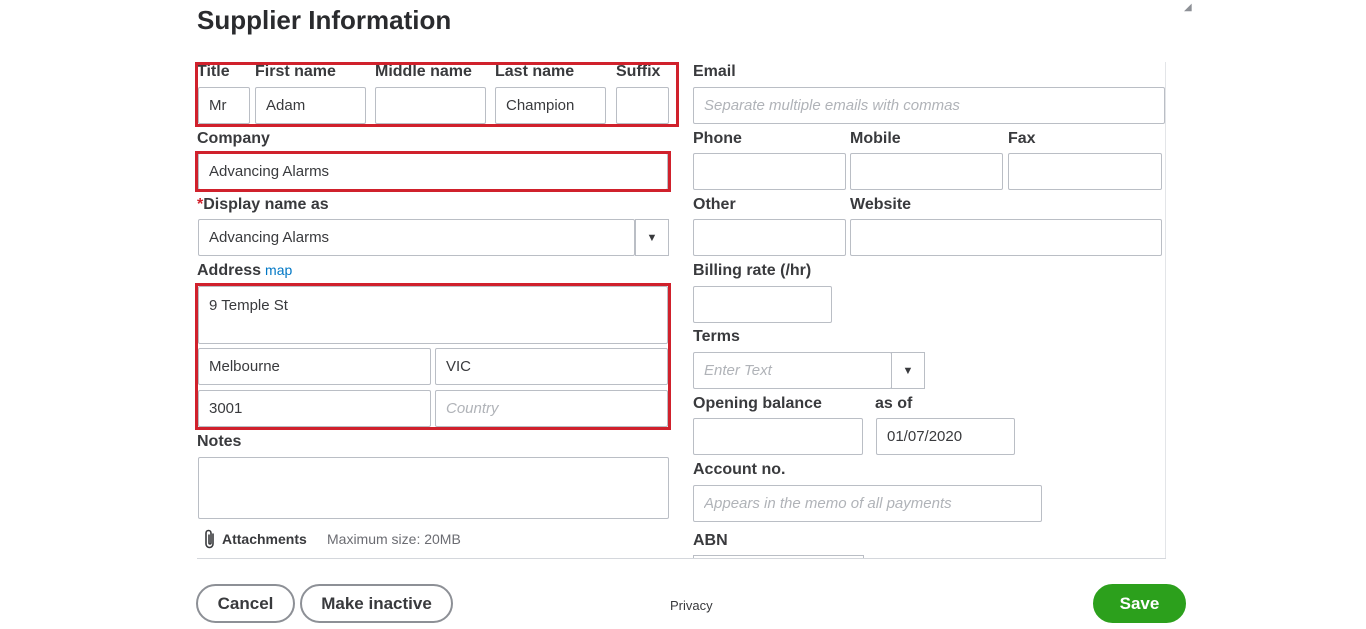  I want to click on paperclip-icon, so click(210, 539).